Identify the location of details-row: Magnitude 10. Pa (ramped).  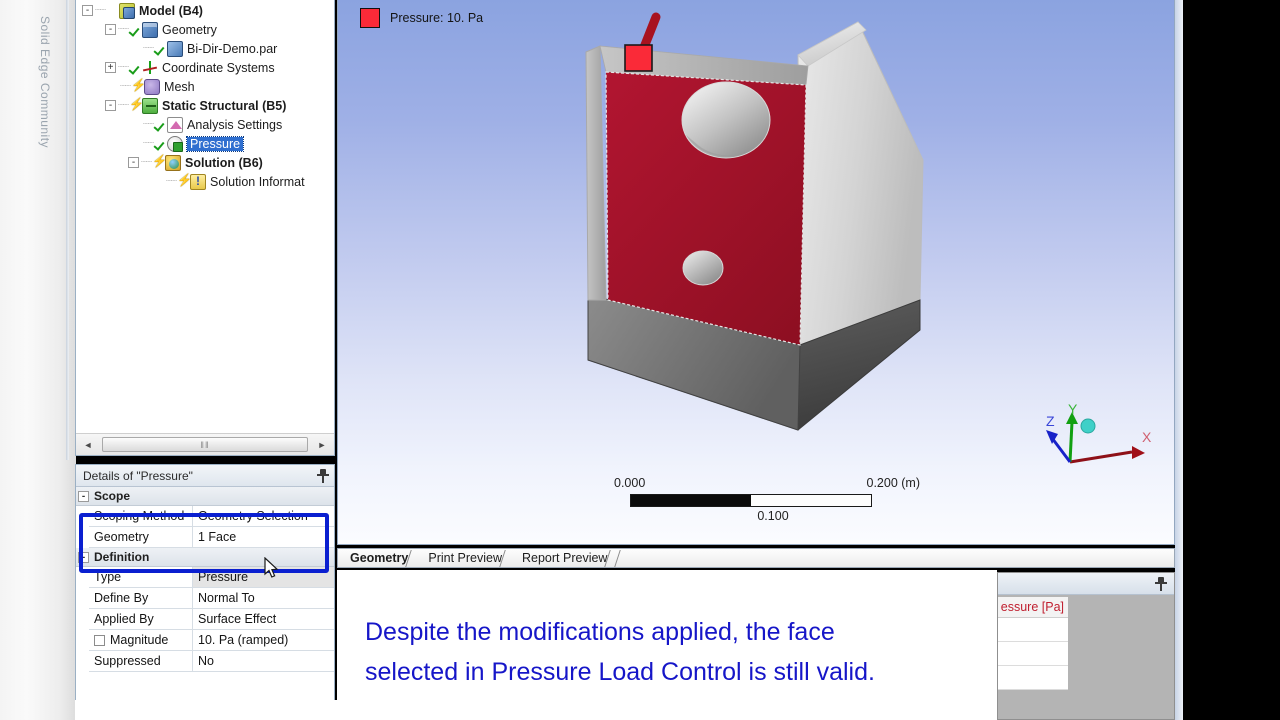
(211, 640).